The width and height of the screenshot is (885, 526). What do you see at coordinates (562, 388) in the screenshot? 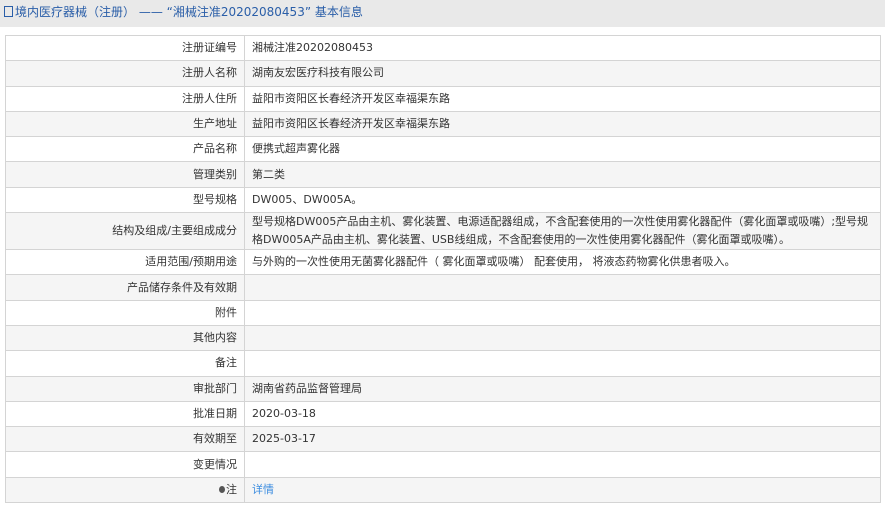
I see `field-value: 湖南省药品监督管理局` at bounding box center [562, 388].